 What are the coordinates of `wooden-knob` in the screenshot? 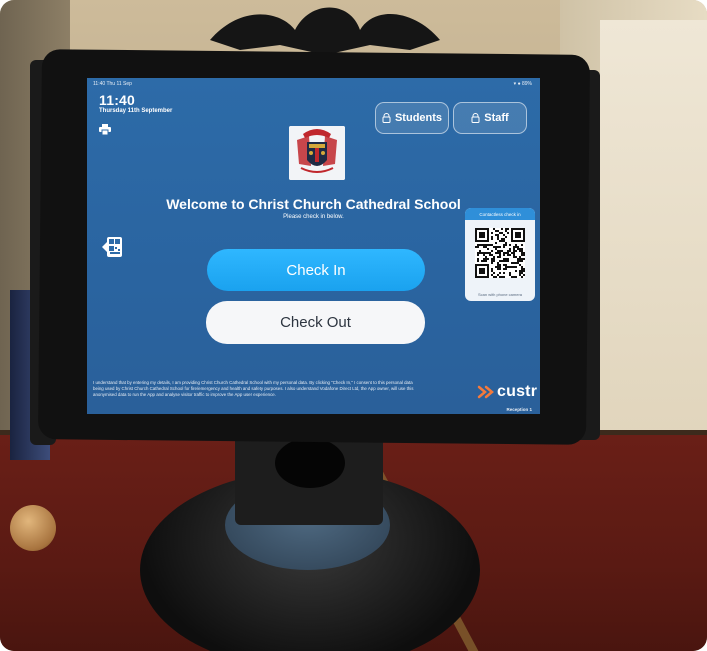 It's located at (33, 528).